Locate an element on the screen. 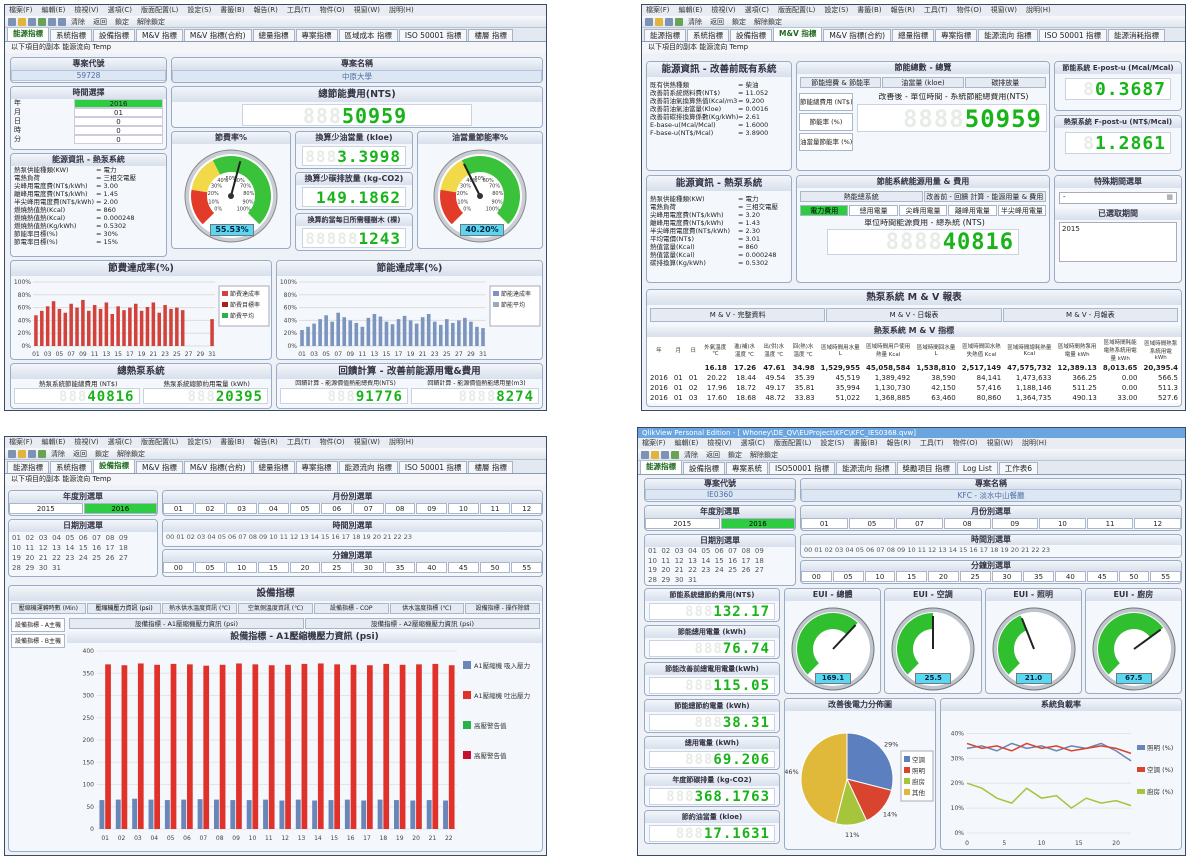  unlock-button: 解除鎖定 is located at coordinates (764, 455).